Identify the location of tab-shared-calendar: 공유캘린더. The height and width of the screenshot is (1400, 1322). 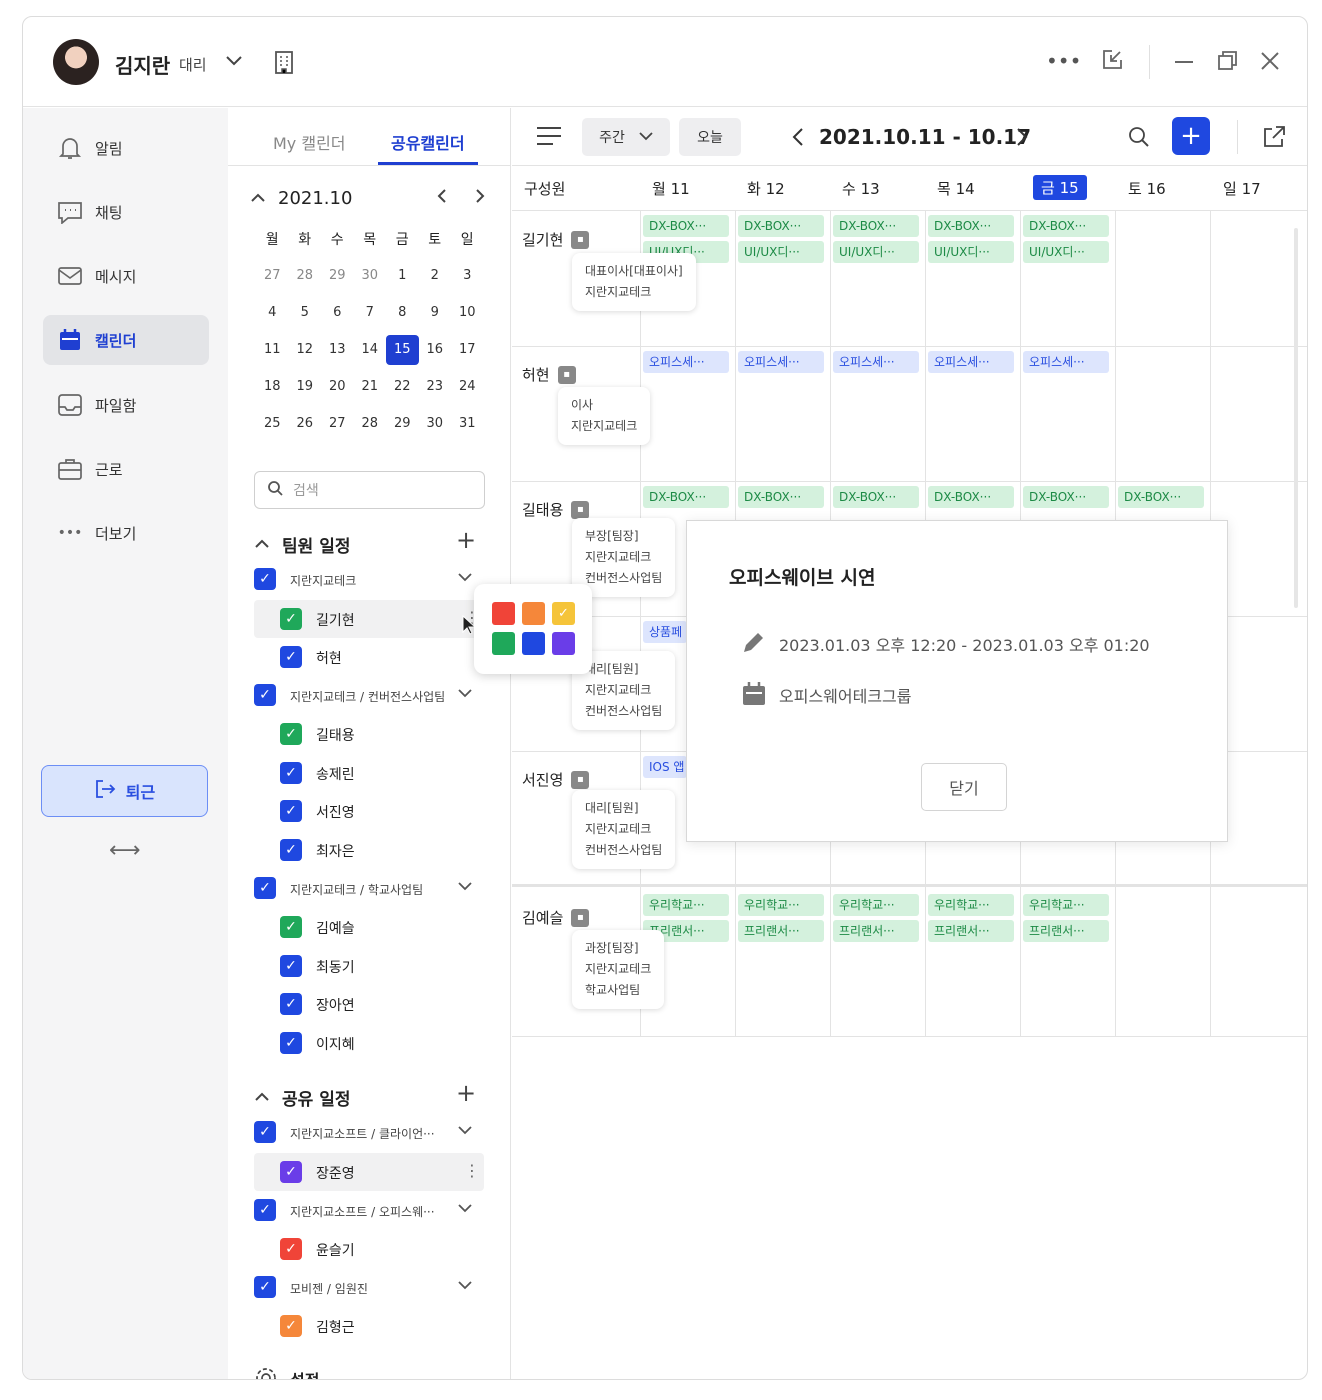
(428, 142).